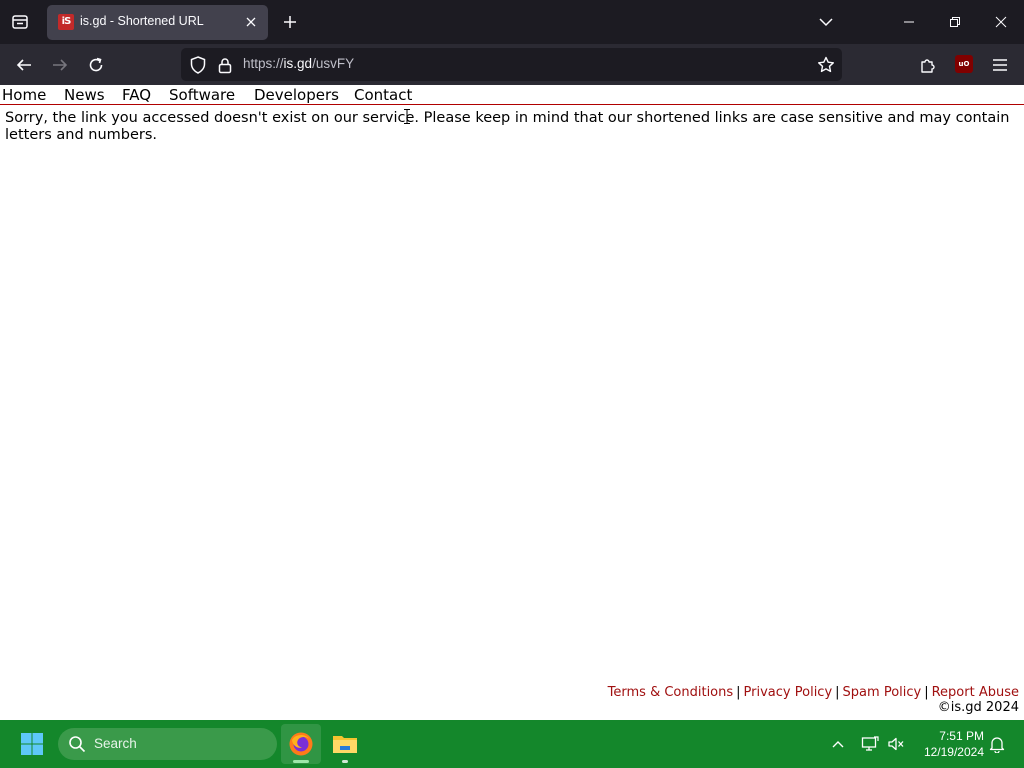 Image resolution: width=1024 pixels, height=768 pixels. I want to click on restore-window-button, so click(955, 22).